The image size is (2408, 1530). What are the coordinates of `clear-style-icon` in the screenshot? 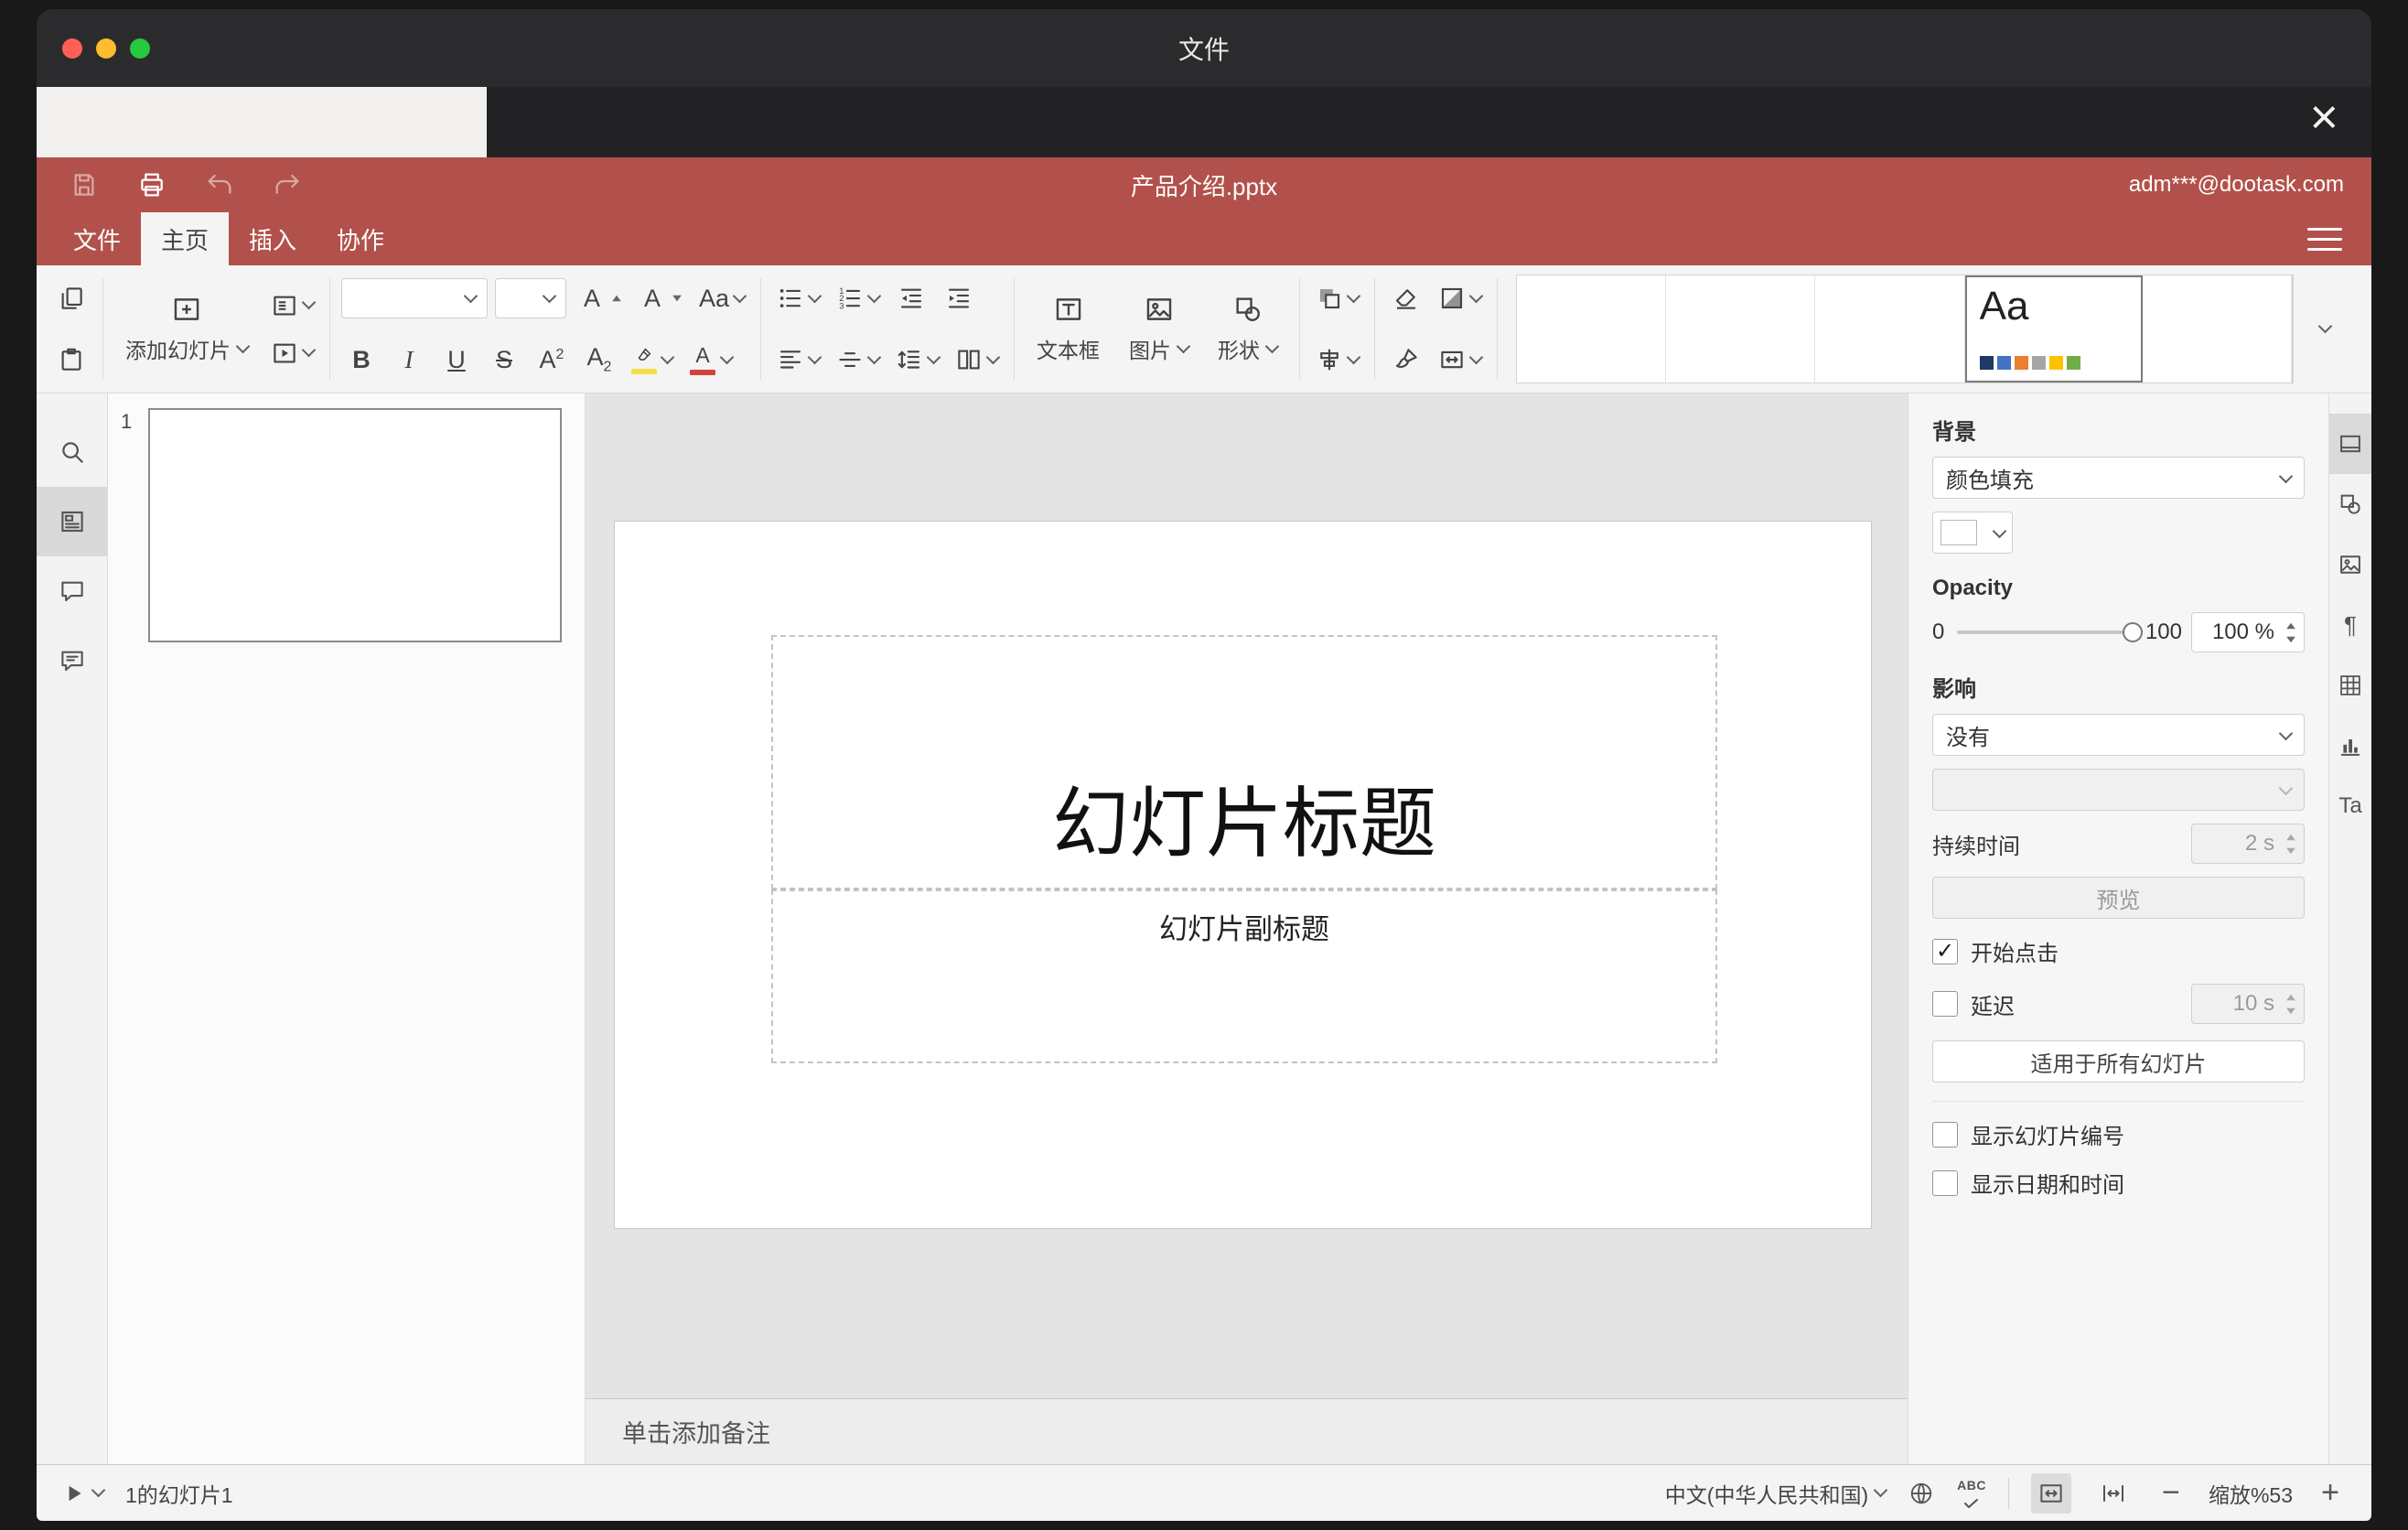 It's located at (1406, 298).